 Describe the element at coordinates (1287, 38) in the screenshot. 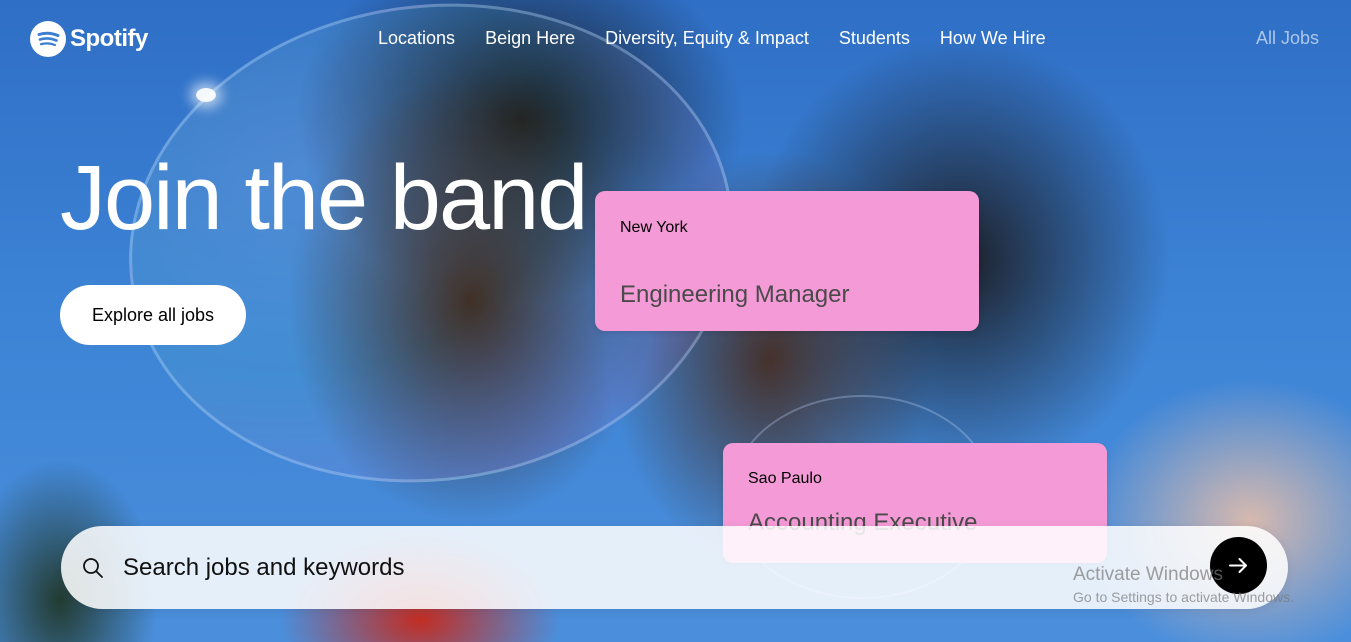

I see `all-jobs-link: All Jobs` at that location.